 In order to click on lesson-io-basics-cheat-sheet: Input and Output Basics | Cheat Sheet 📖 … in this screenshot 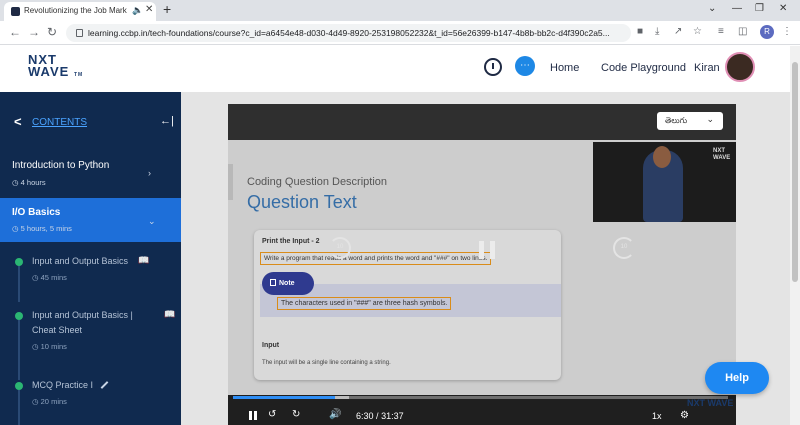, I will do `click(90, 331)`.